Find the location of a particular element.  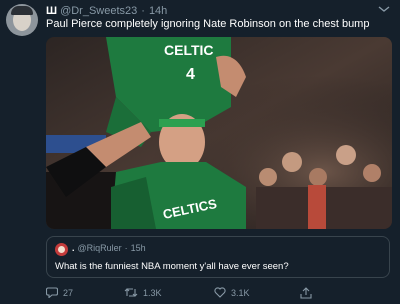

quote-avatar is located at coordinates (61, 249).